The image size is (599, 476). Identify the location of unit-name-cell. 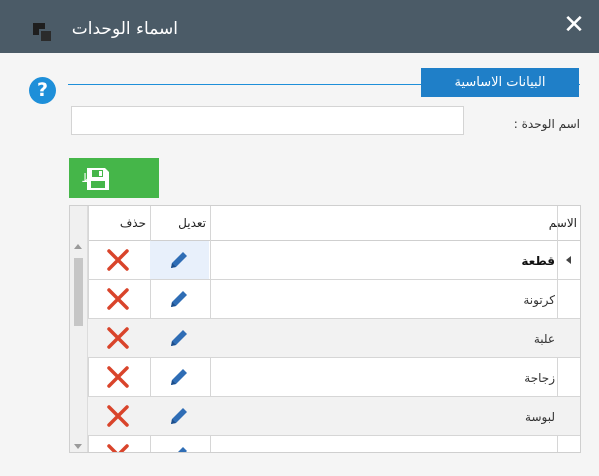
(383, 444).